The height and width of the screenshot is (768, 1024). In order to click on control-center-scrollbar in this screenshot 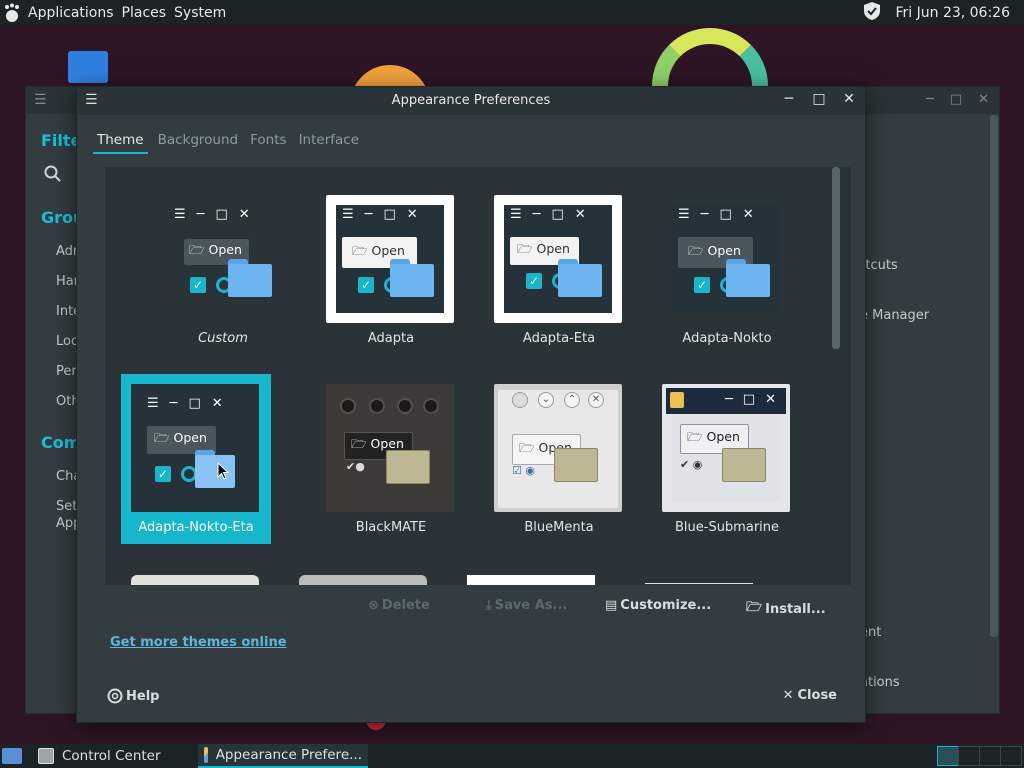, I will do `click(994, 376)`.